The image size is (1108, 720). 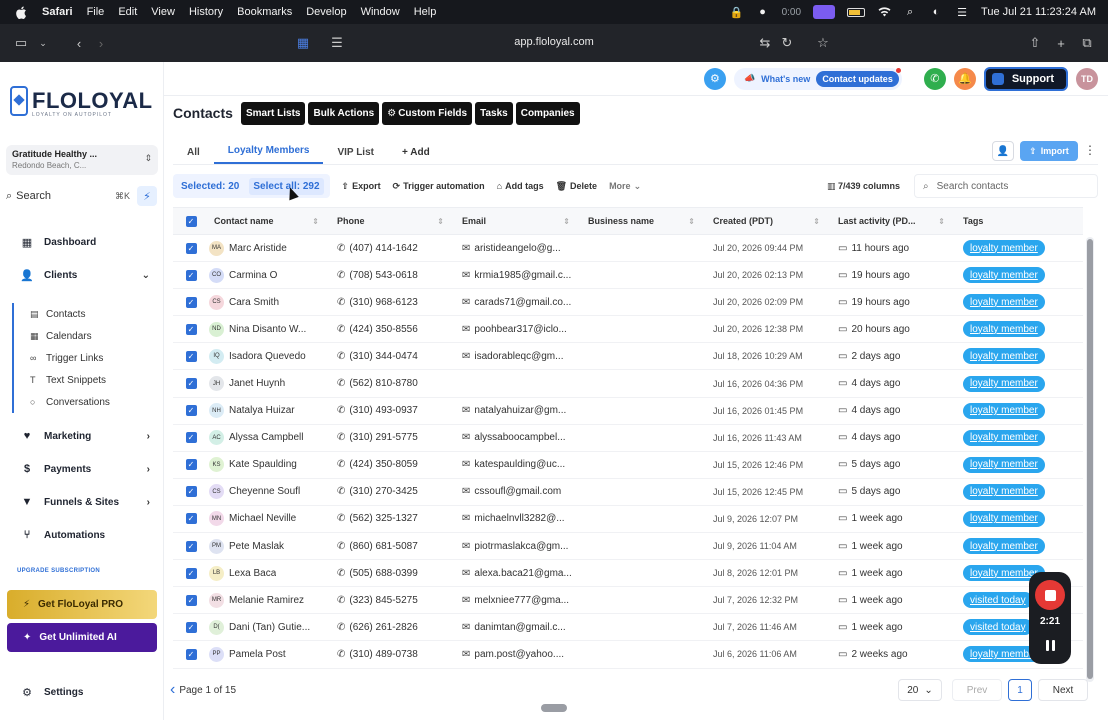 What do you see at coordinates (1090, 150) in the screenshot?
I see `more-options-icon: ⋮` at bounding box center [1090, 150].